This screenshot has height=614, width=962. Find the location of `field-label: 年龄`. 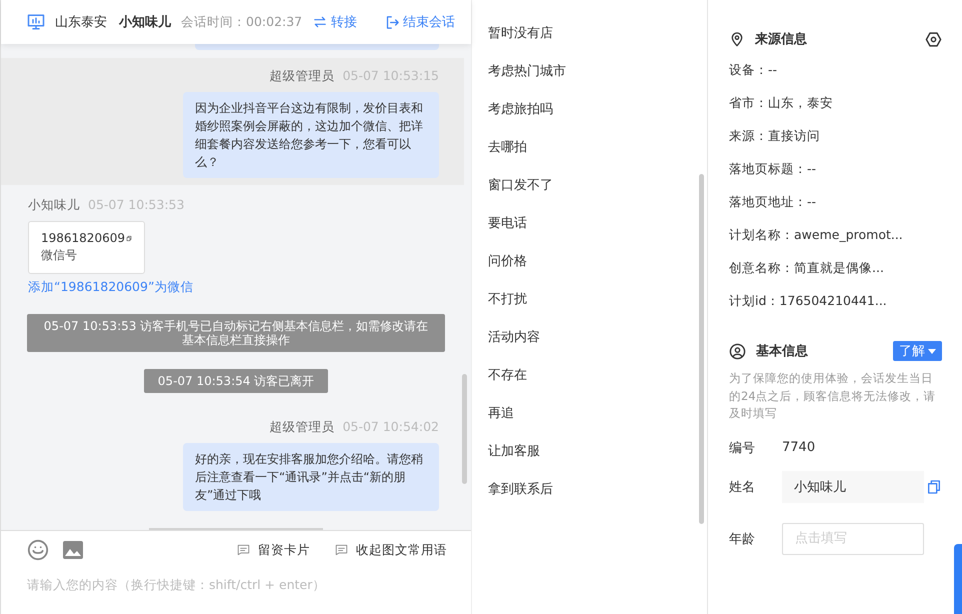

field-label: 年龄 is located at coordinates (742, 539).